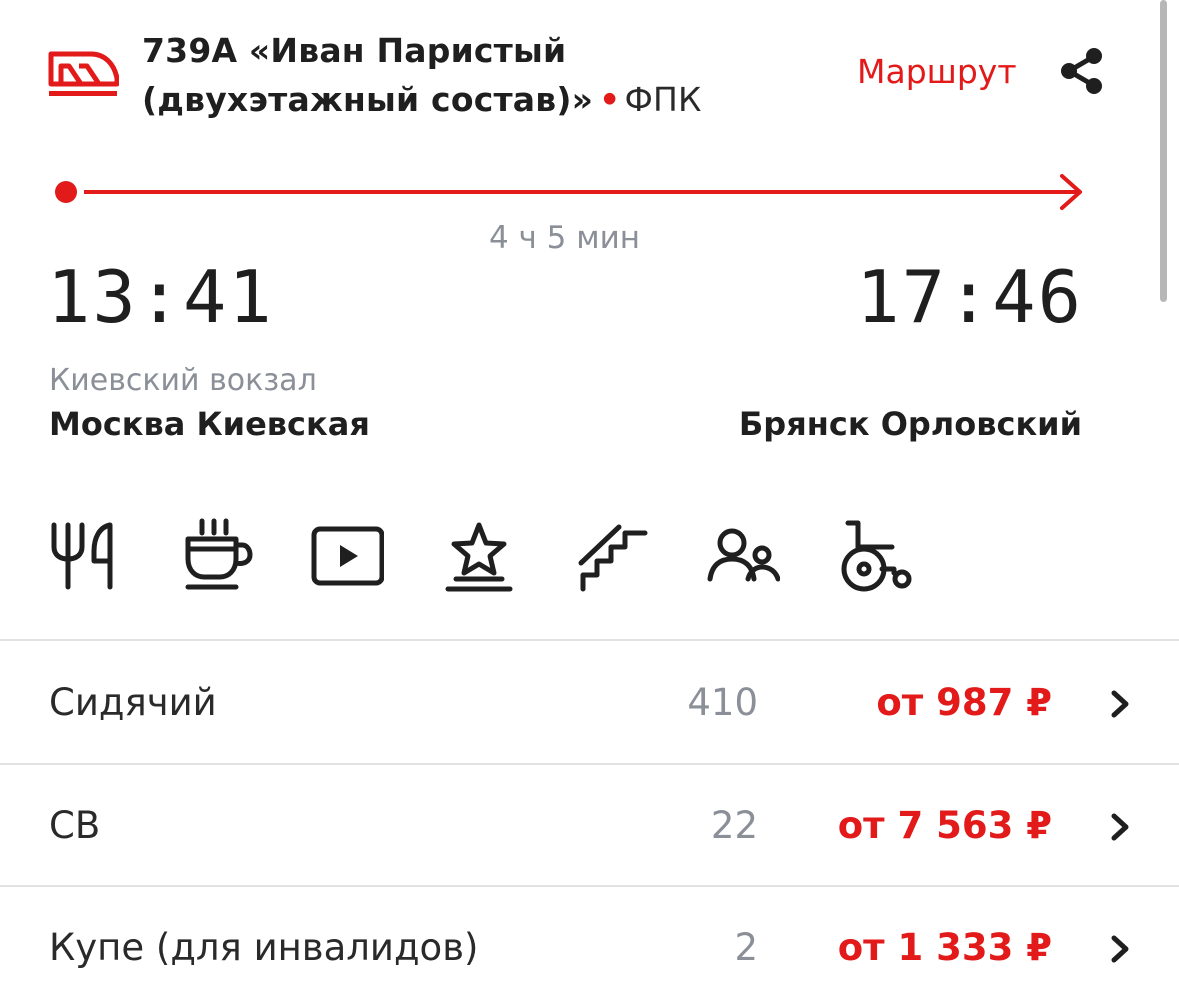  Describe the element at coordinates (964, 702) in the screenshot. I see `price-from: от 987 ₽` at that location.